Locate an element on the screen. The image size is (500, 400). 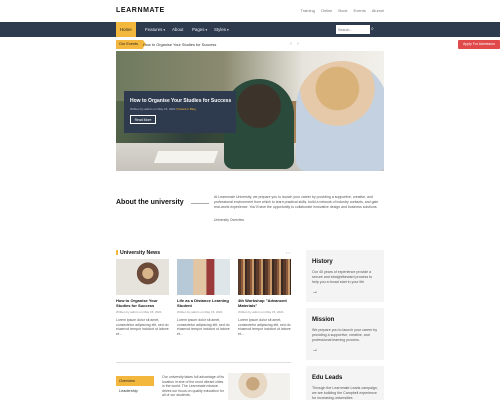
news-title: University News is located at coordinates (140, 253).